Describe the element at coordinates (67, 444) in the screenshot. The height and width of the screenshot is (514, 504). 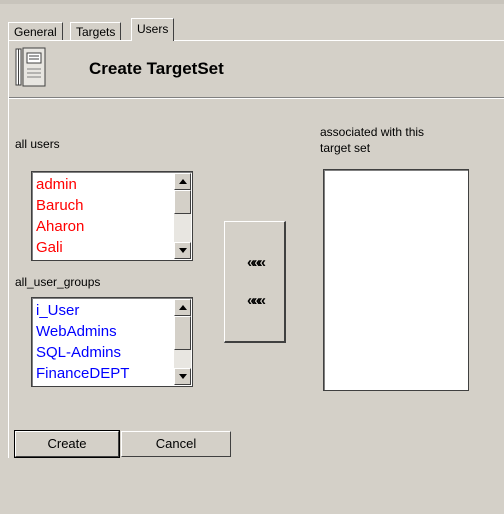
I see `create-button: Create` at that location.